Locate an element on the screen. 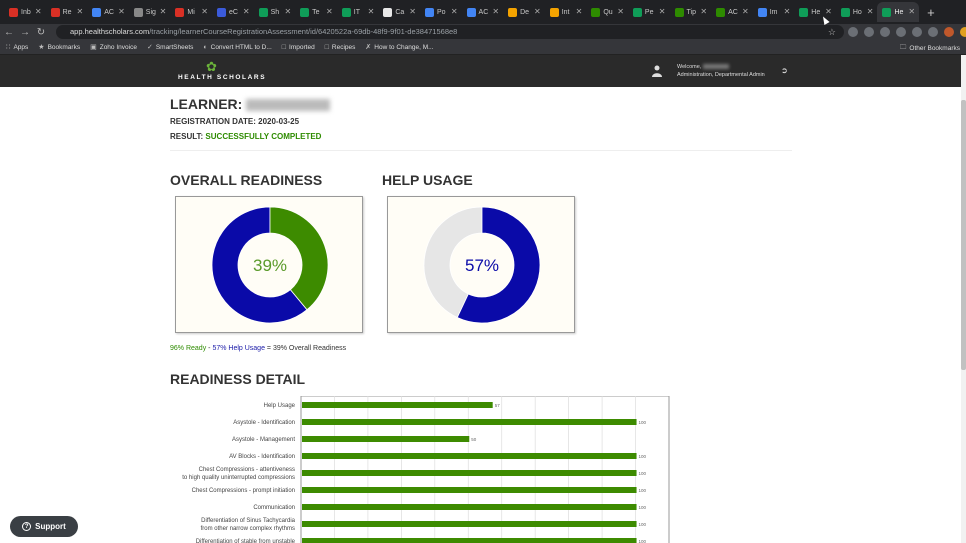 The width and height of the screenshot is (966, 543). star-icon: ★ is located at coordinates (41, 47).